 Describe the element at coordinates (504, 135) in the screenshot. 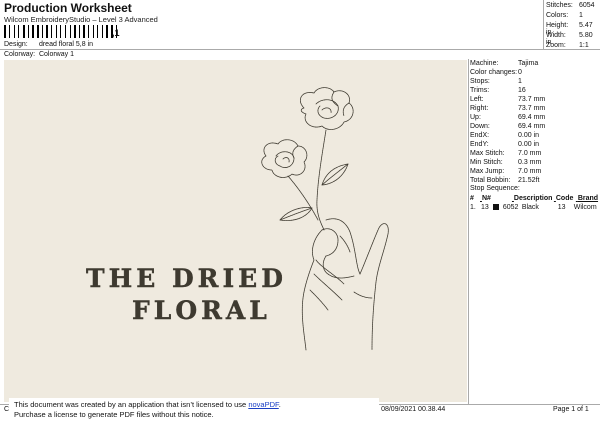

I see `spec-row: EndX: 0.00 in` at that location.